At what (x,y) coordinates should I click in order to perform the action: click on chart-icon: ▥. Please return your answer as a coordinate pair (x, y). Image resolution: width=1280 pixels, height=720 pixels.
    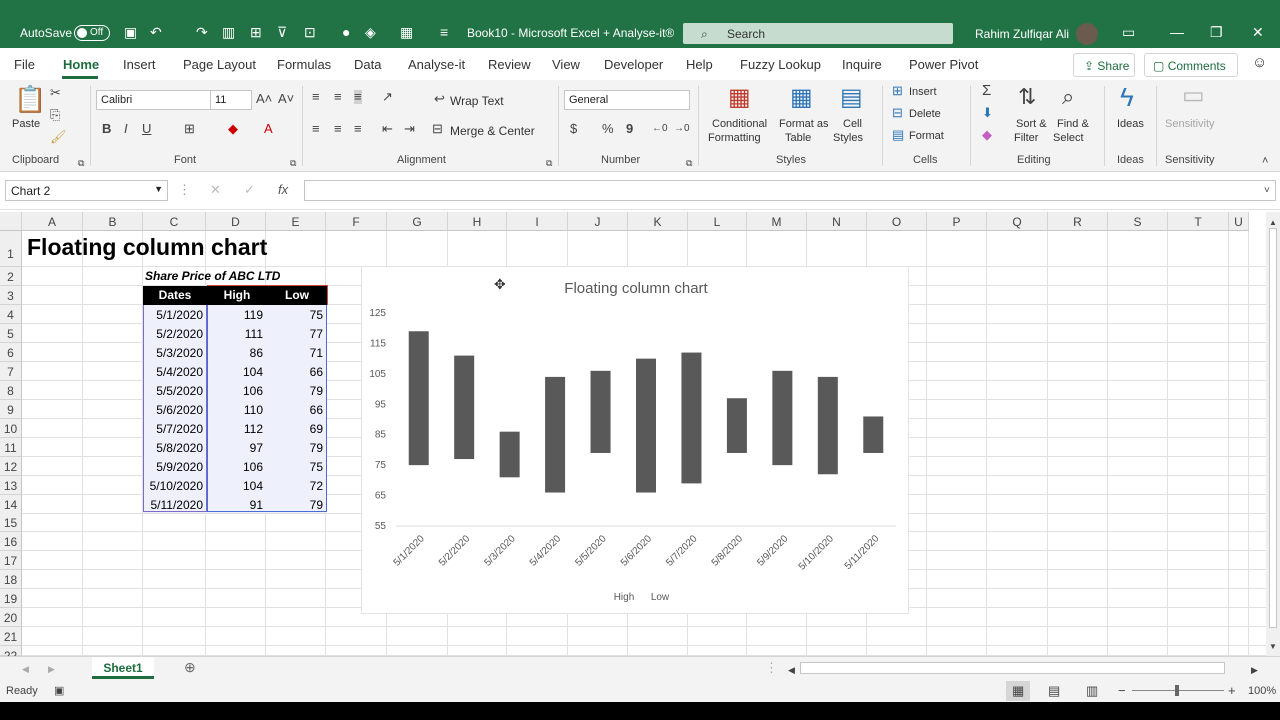
    Looking at the image, I should click on (228, 32).